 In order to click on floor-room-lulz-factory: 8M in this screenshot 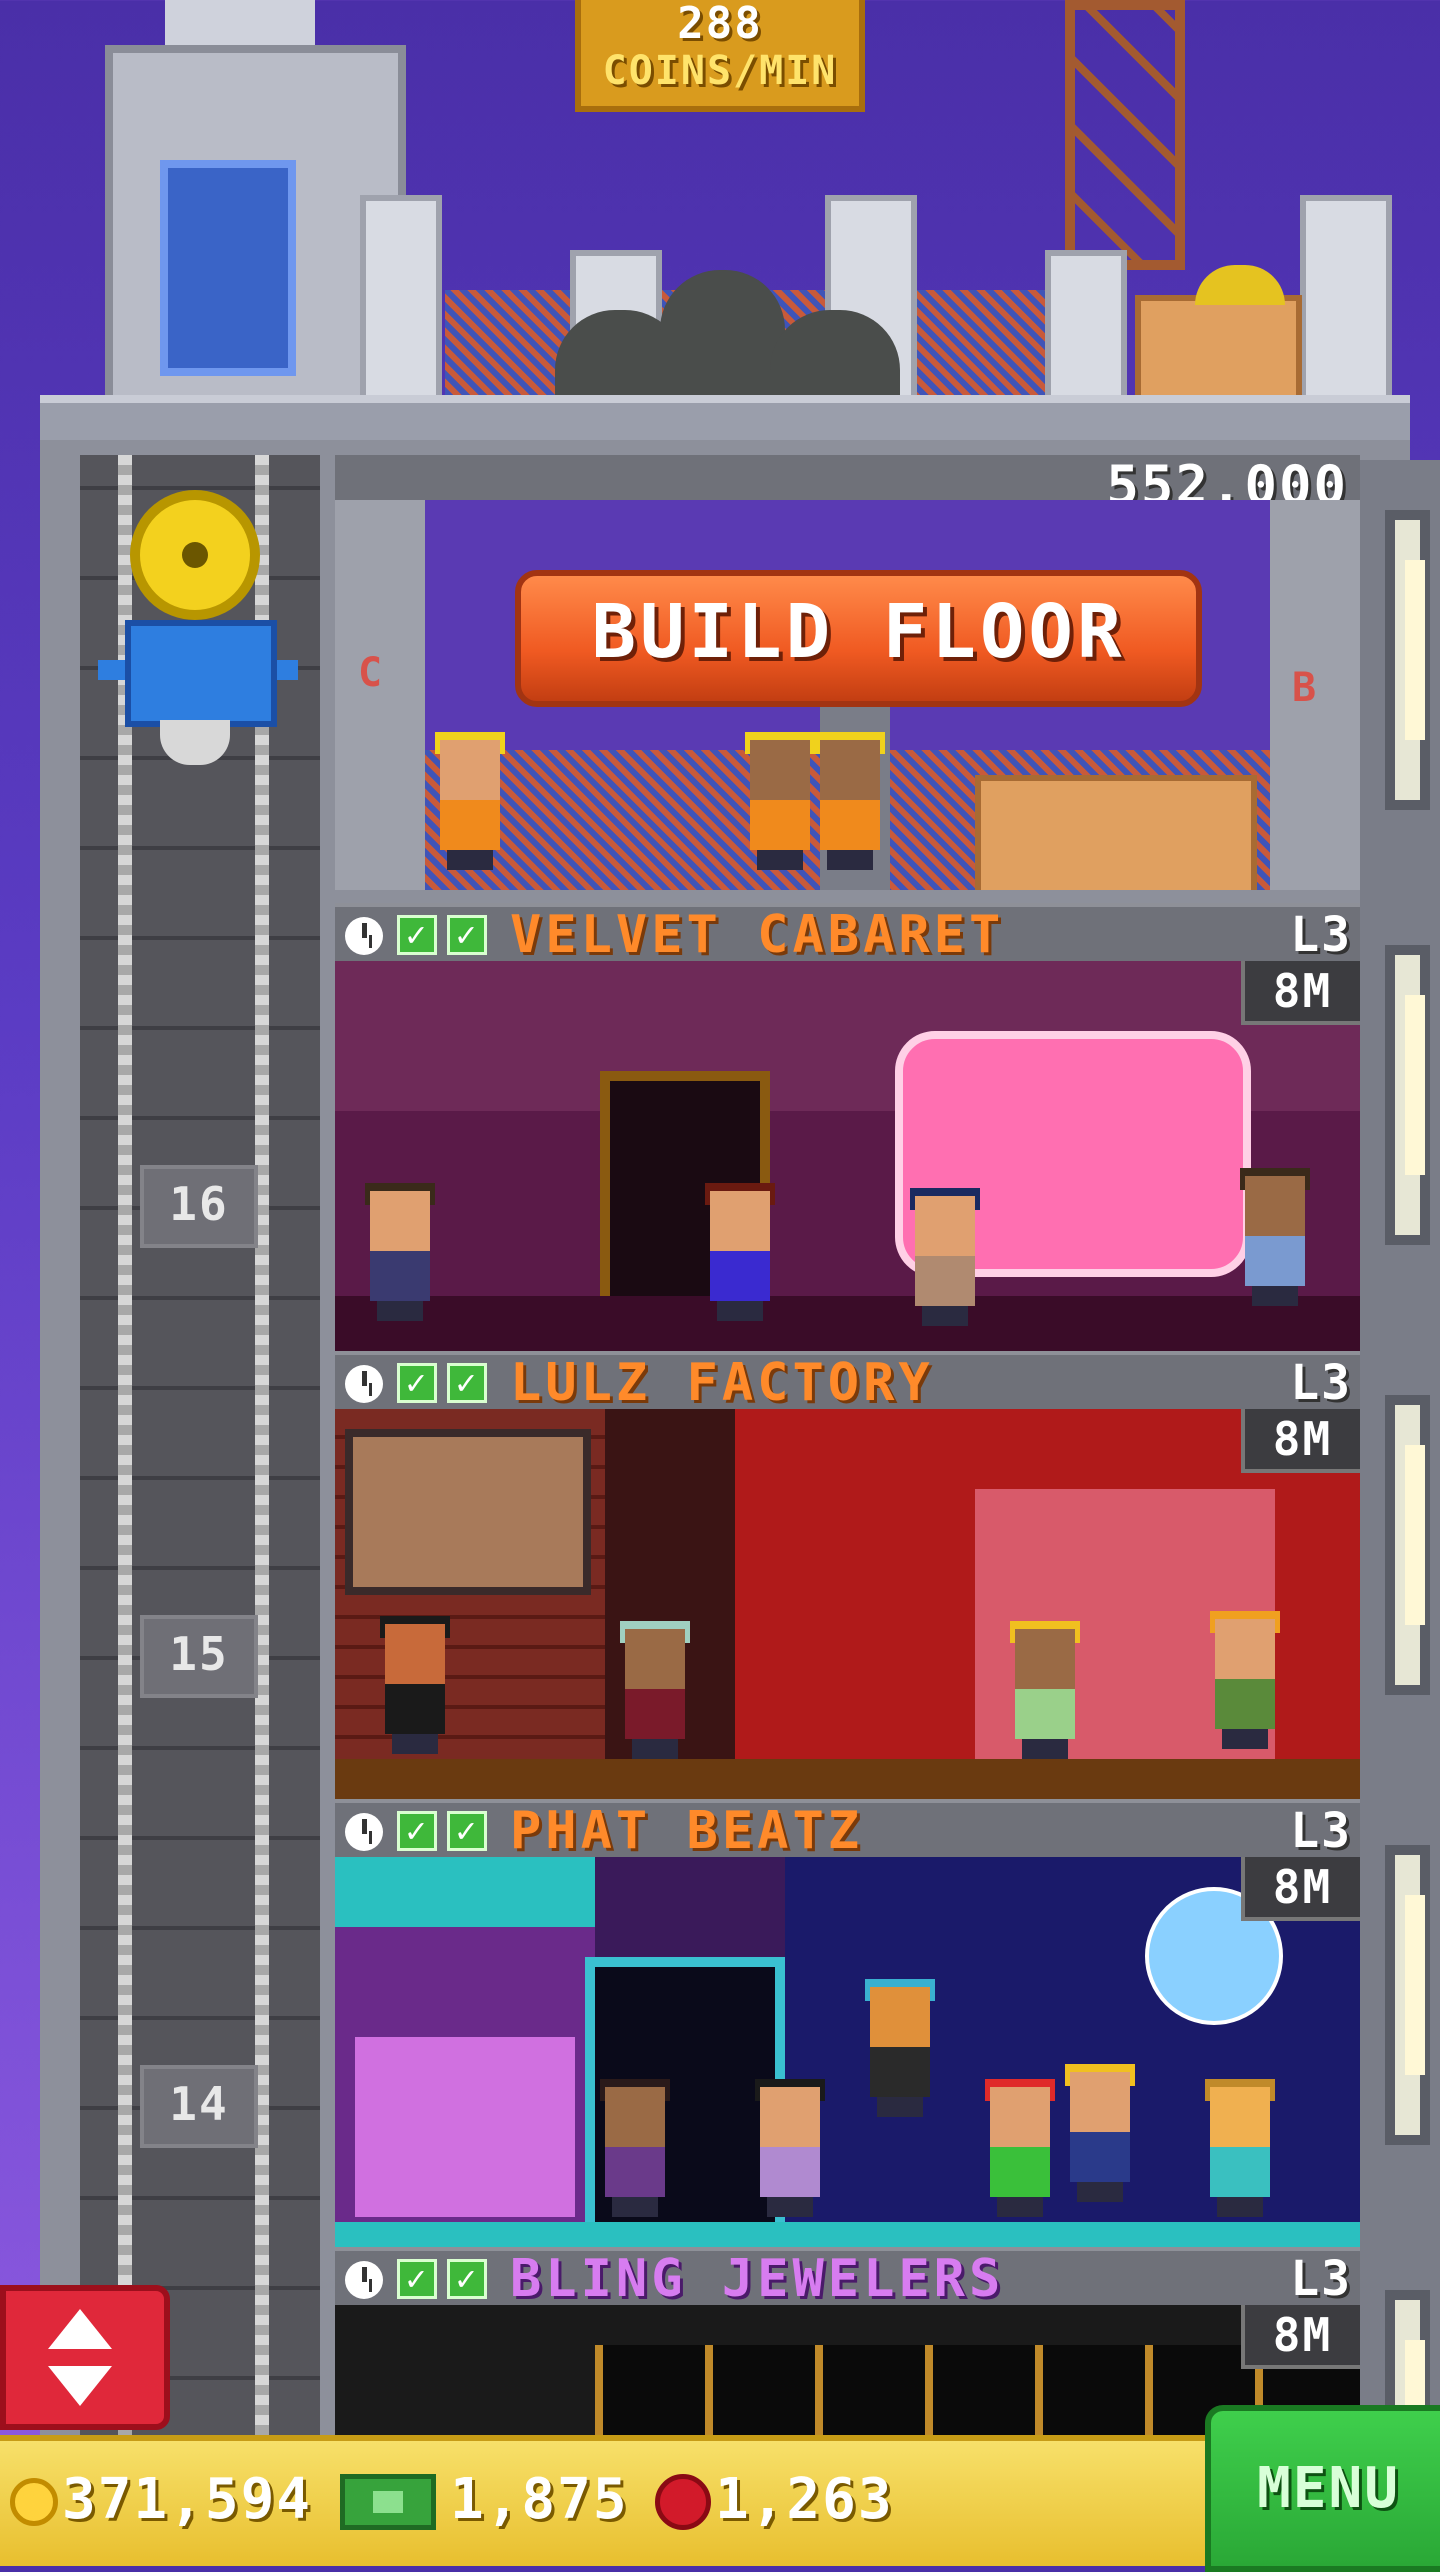, I will do `click(847, 1604)`.